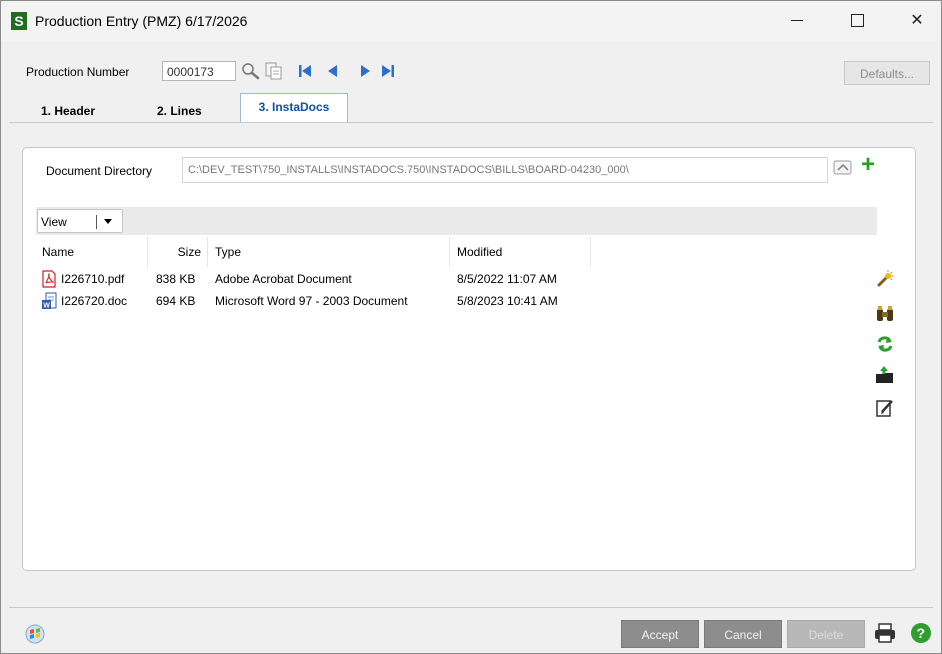 The image size is (942, 654). What do you see at coordinates (507, 279) in the screenshot?
I see `file-modified: 8/5/2022 11:07 AM` at bounding box center [507, 279].